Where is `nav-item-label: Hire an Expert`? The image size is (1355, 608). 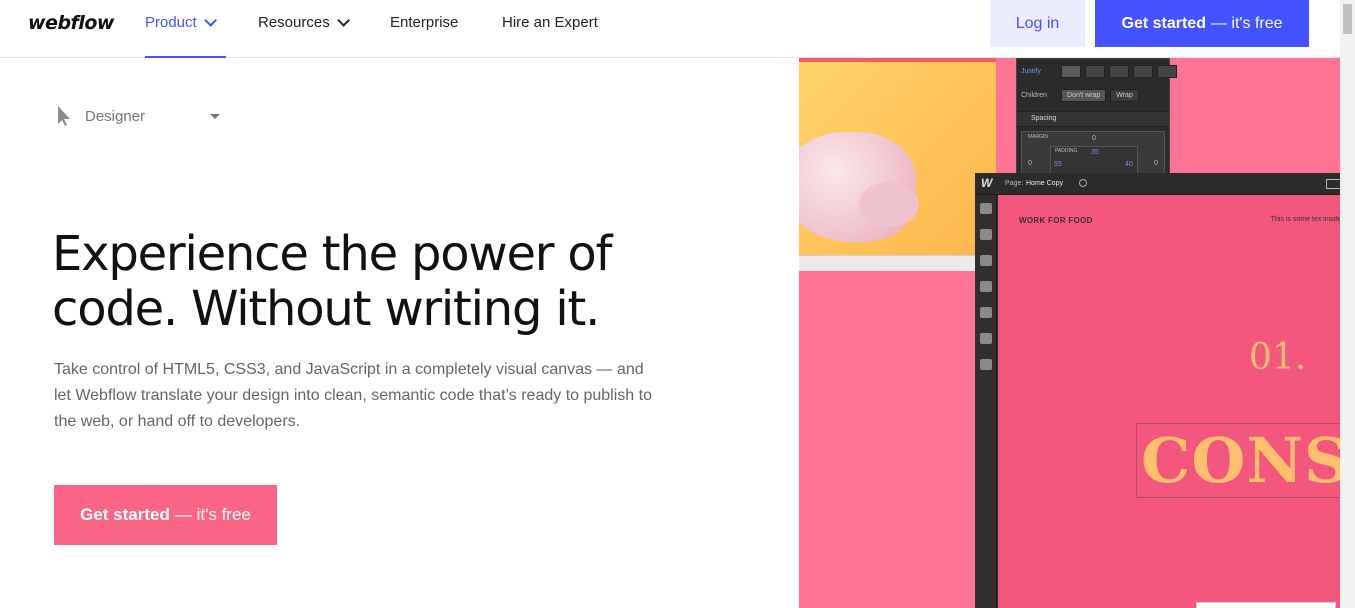 nav-item-label: Hire an Expert is located at coordinates (550, 22).